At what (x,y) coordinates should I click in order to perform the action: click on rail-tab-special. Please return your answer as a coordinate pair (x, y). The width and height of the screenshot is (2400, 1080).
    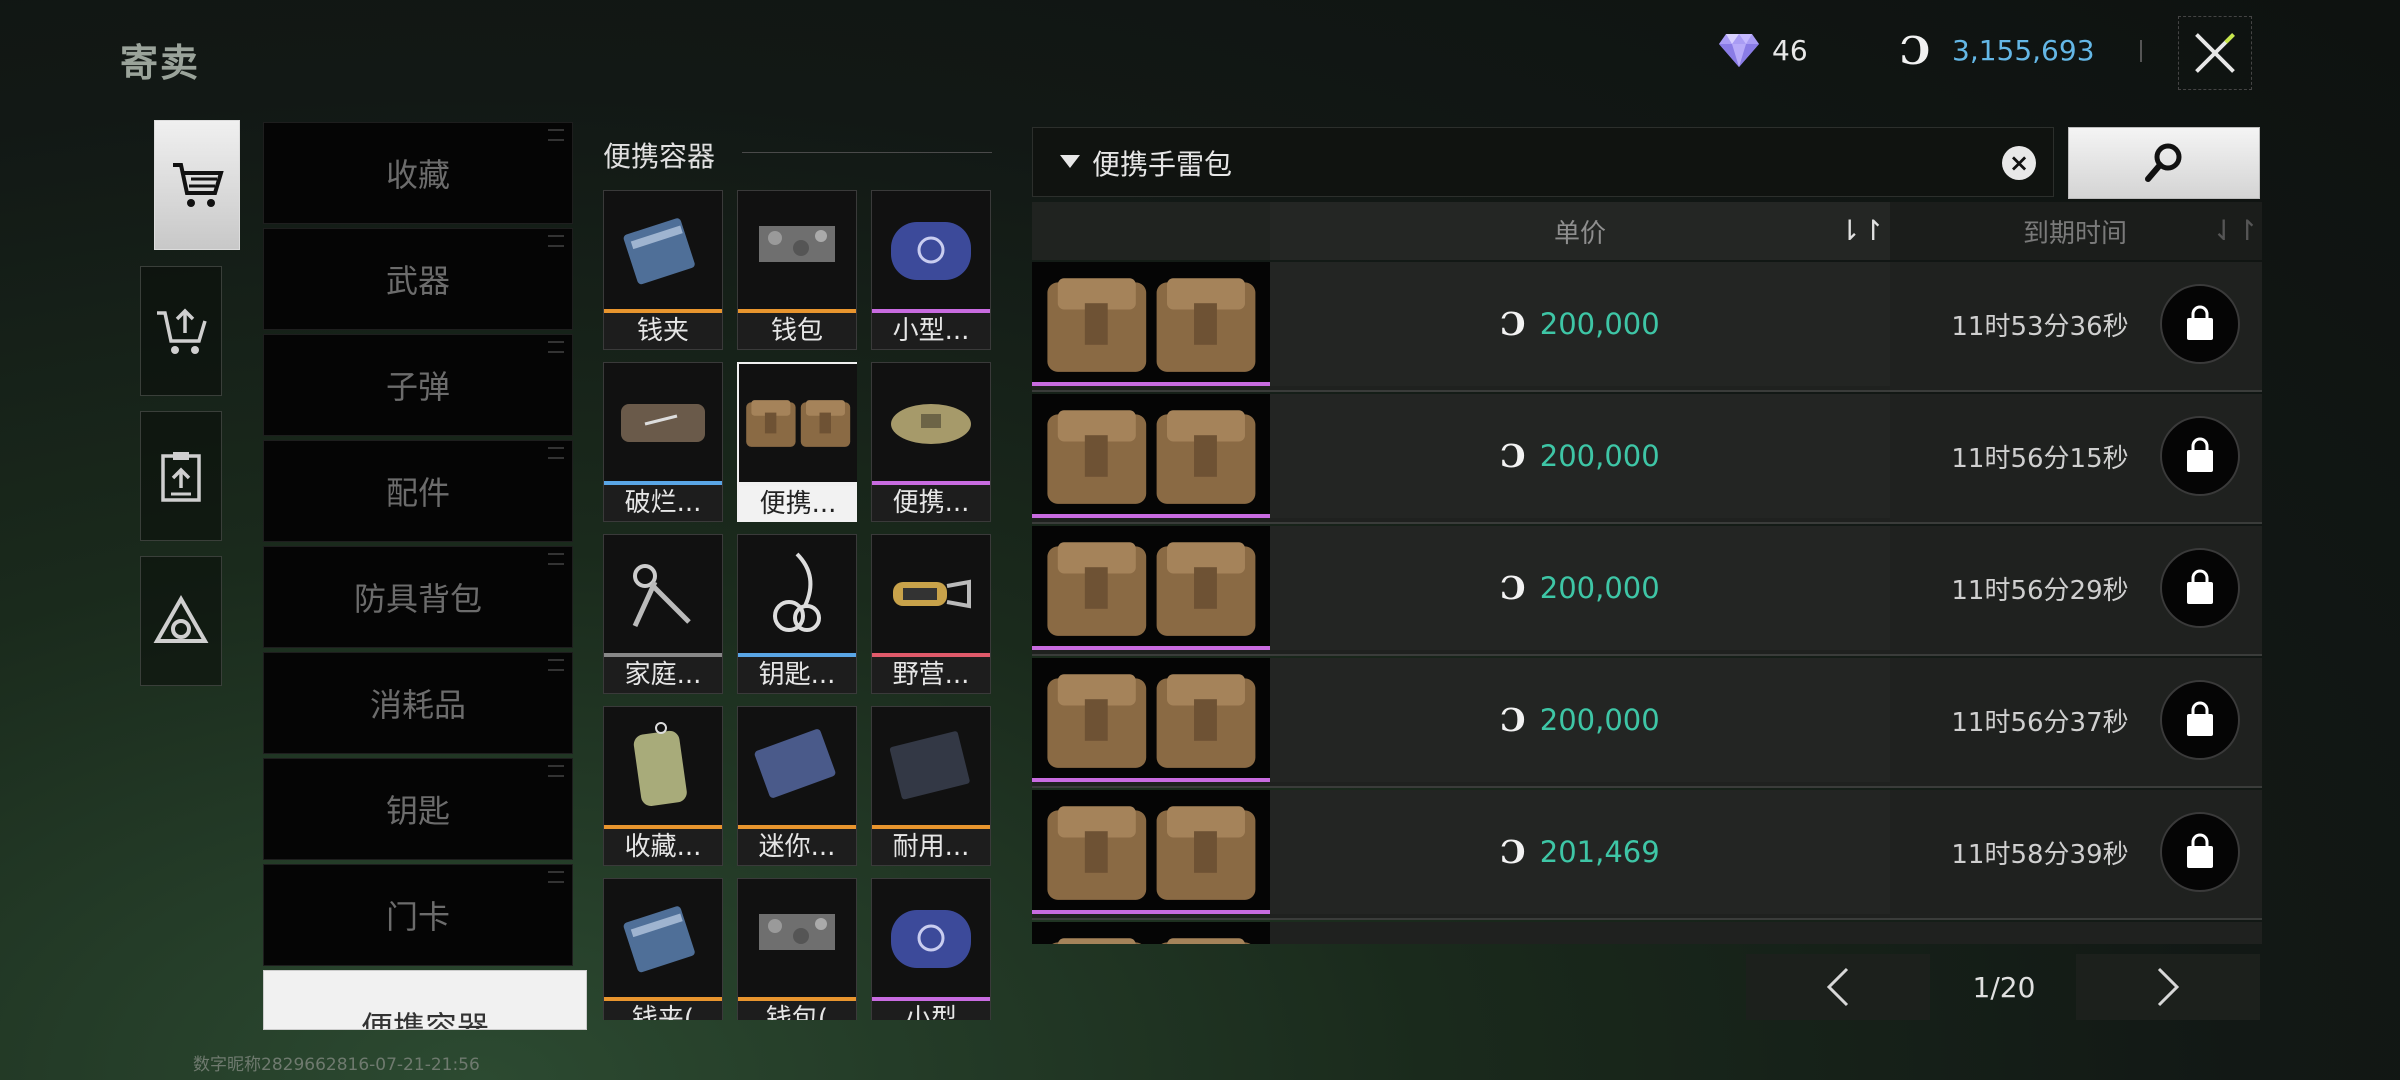
    Looking at the image, I should click on (181, 621).